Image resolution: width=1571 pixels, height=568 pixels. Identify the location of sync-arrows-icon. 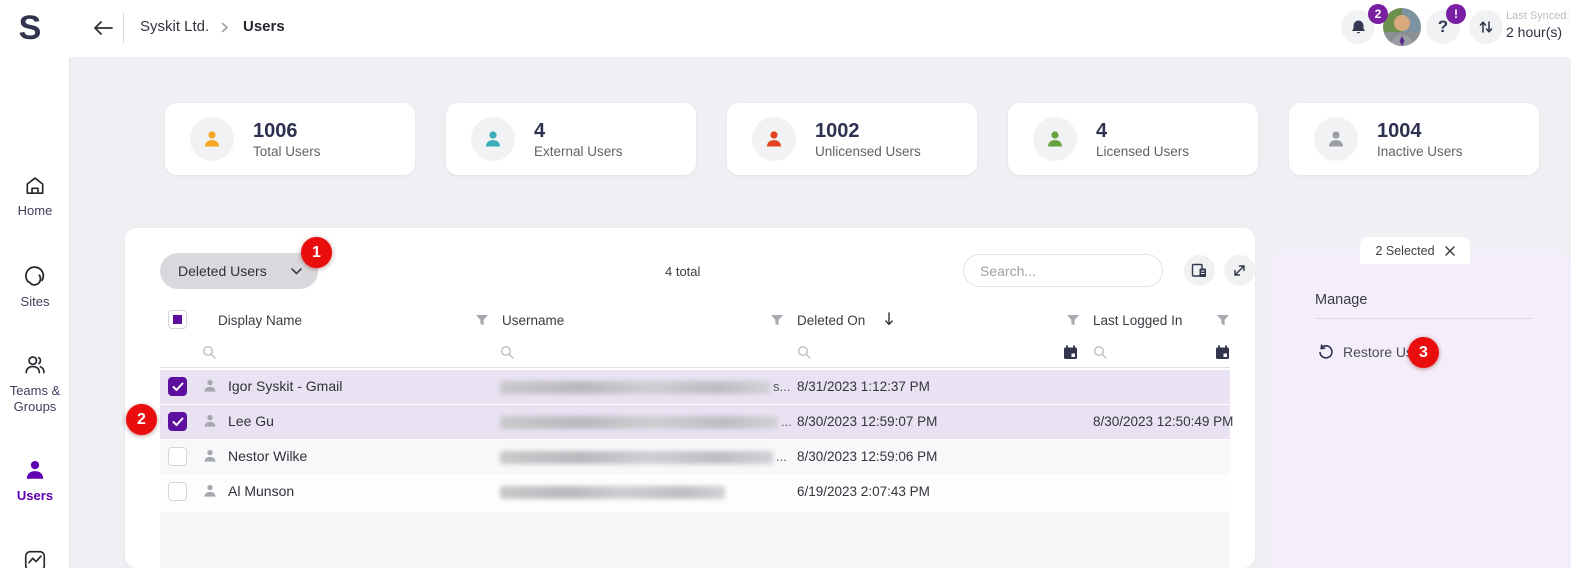
(1486, 27).